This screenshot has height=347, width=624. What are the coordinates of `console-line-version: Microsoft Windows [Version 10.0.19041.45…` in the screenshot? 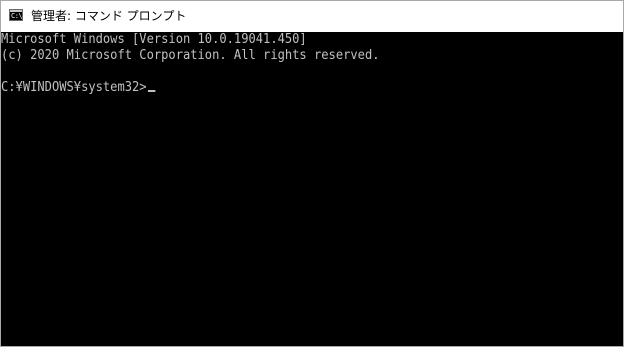 It's located at (154, 39).